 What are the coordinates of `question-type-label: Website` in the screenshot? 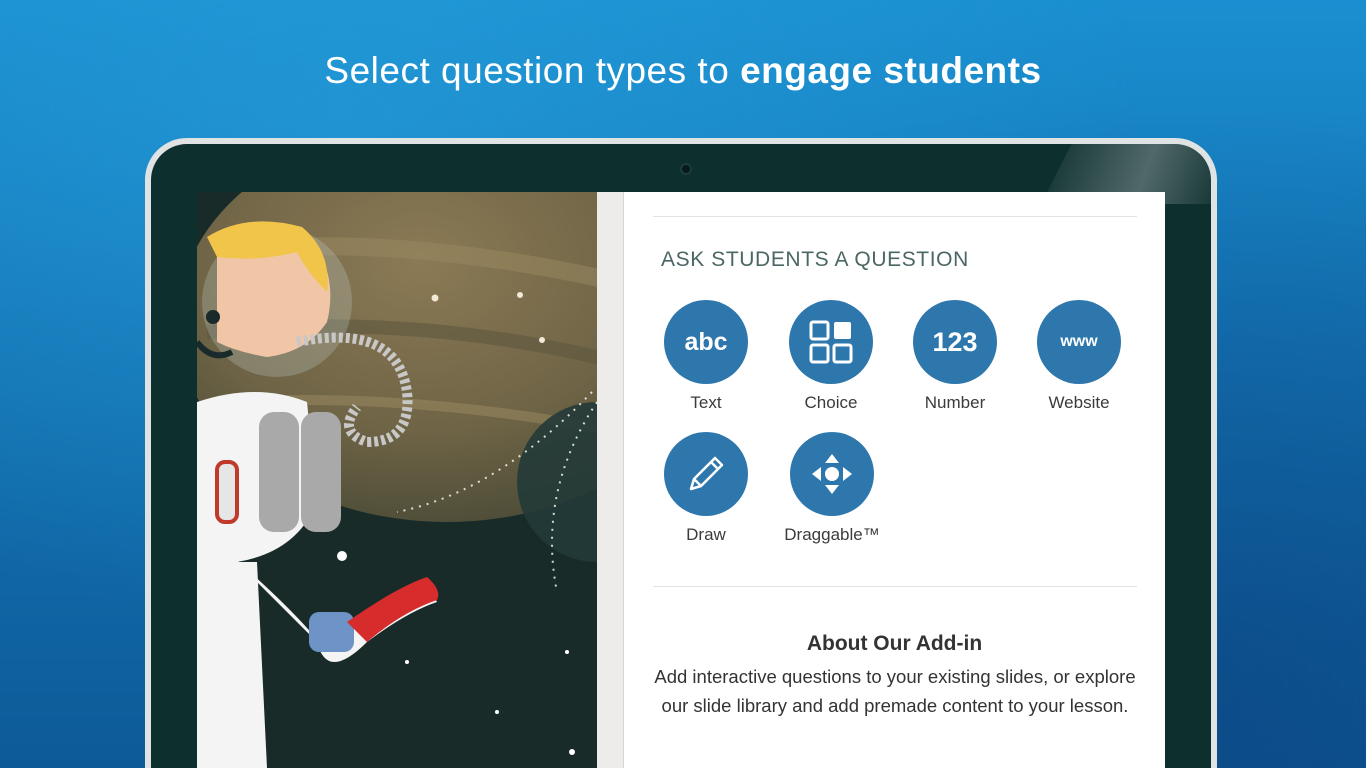 It's located at (1079, 402).